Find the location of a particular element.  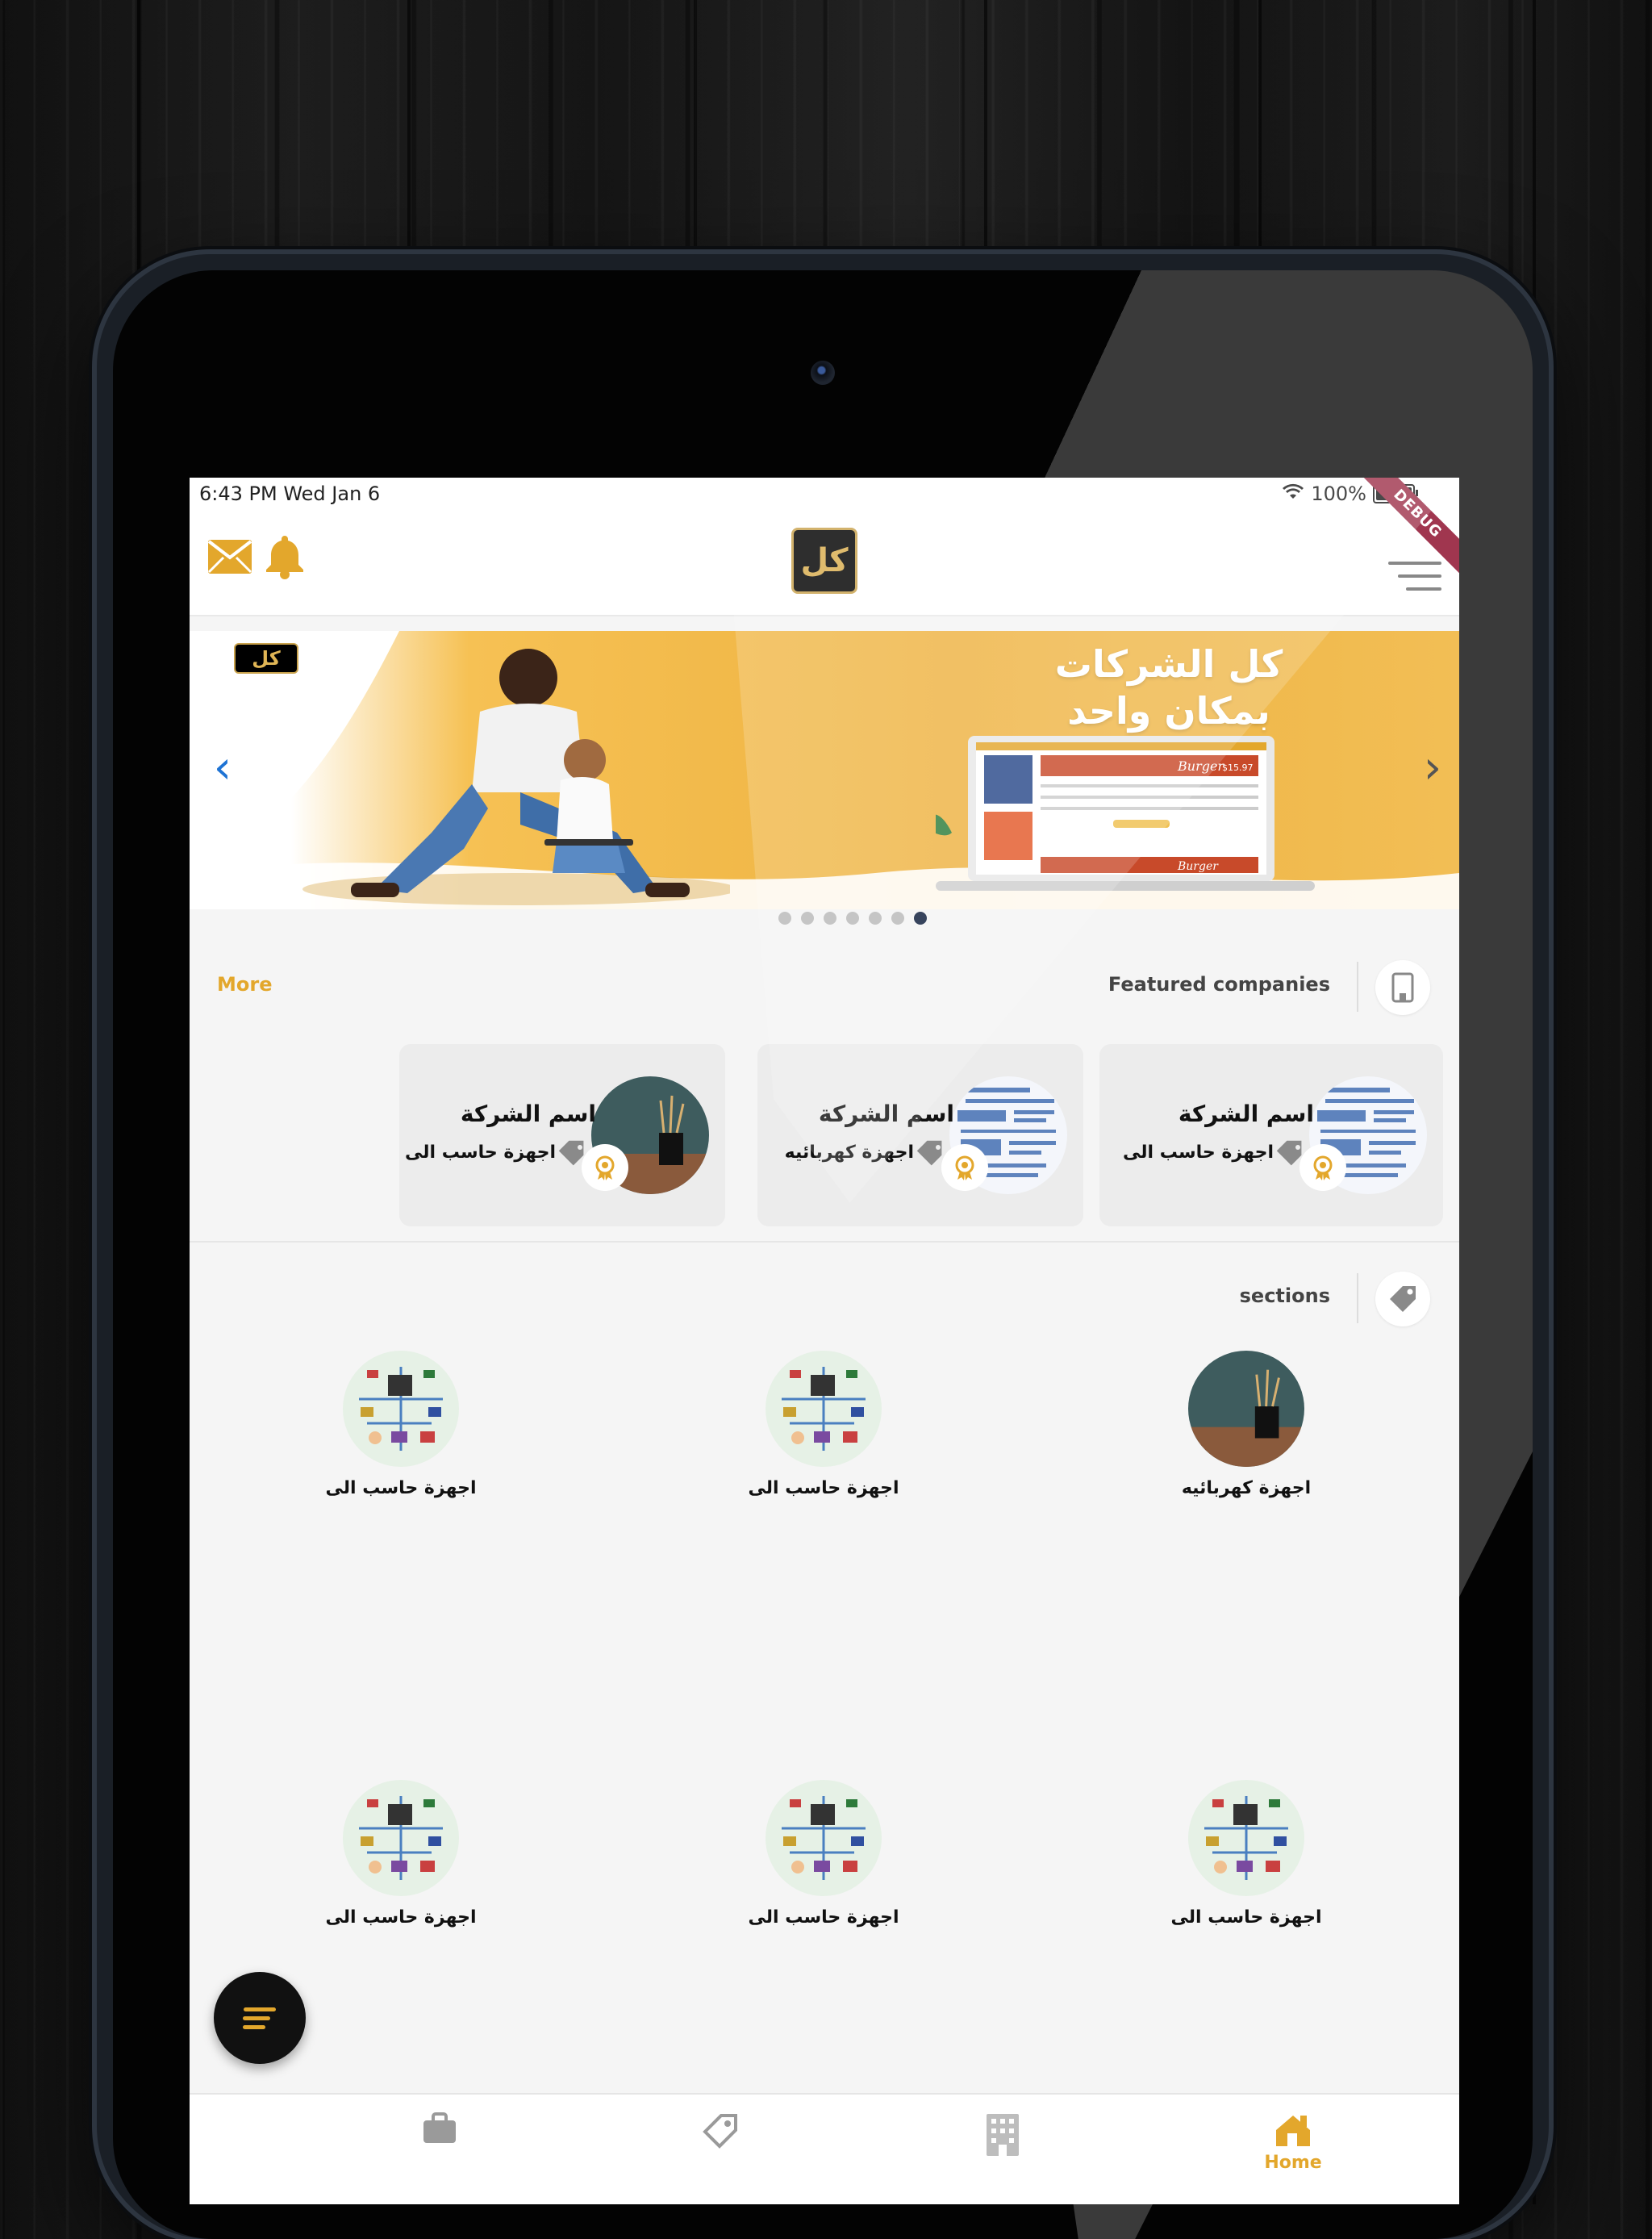

bell-icon is located at coordinates (285, 556).